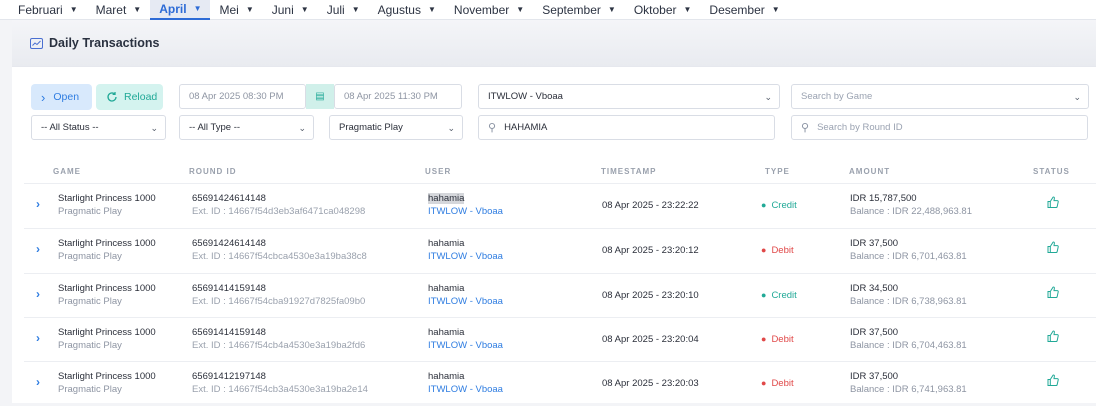 The height and width of the screenshot is (406, 1096). Describe the element at coordinates (629, 171) in the screenshot. I see `col-header-timestamp: TIMESTAMP` at that location.